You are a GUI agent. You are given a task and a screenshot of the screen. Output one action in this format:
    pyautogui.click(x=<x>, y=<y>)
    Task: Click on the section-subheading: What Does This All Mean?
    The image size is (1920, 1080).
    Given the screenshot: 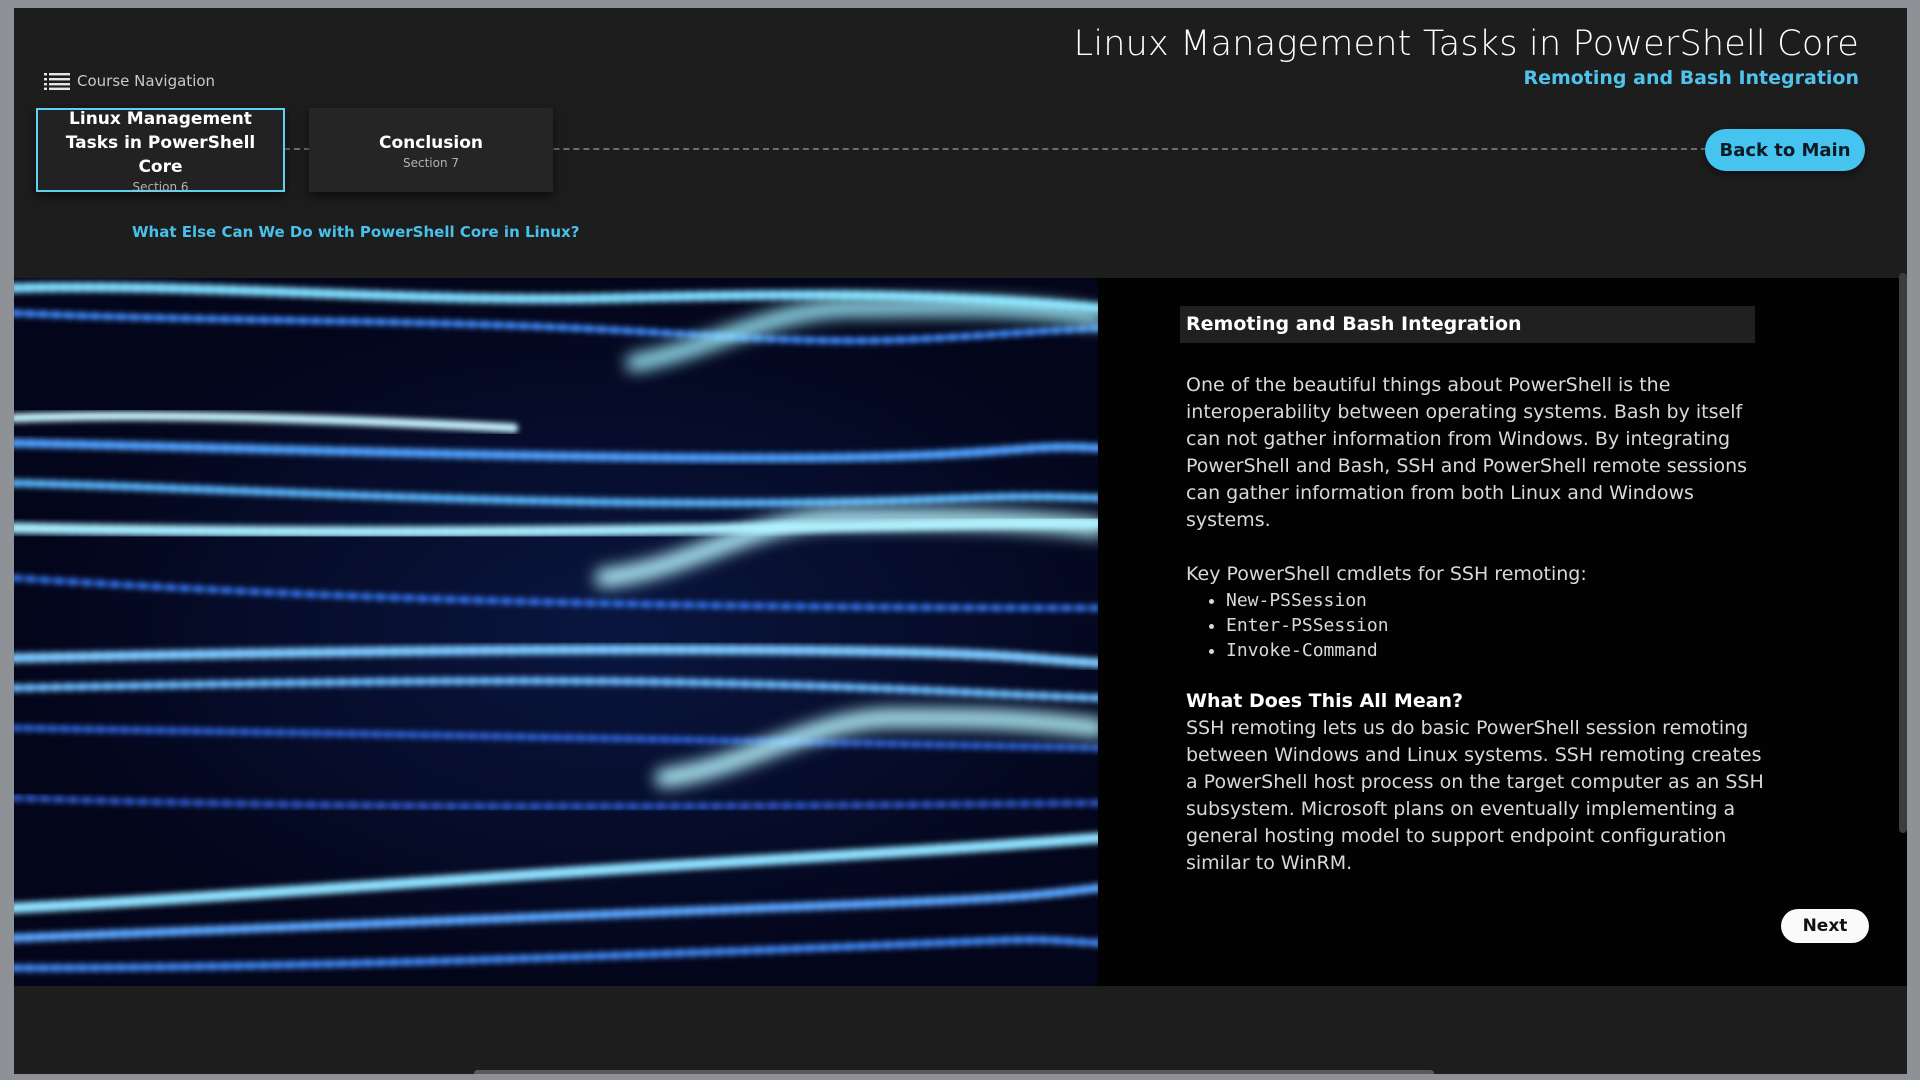 What is the action you would take?
    pyautogui.click(x=1325, y=701)
    